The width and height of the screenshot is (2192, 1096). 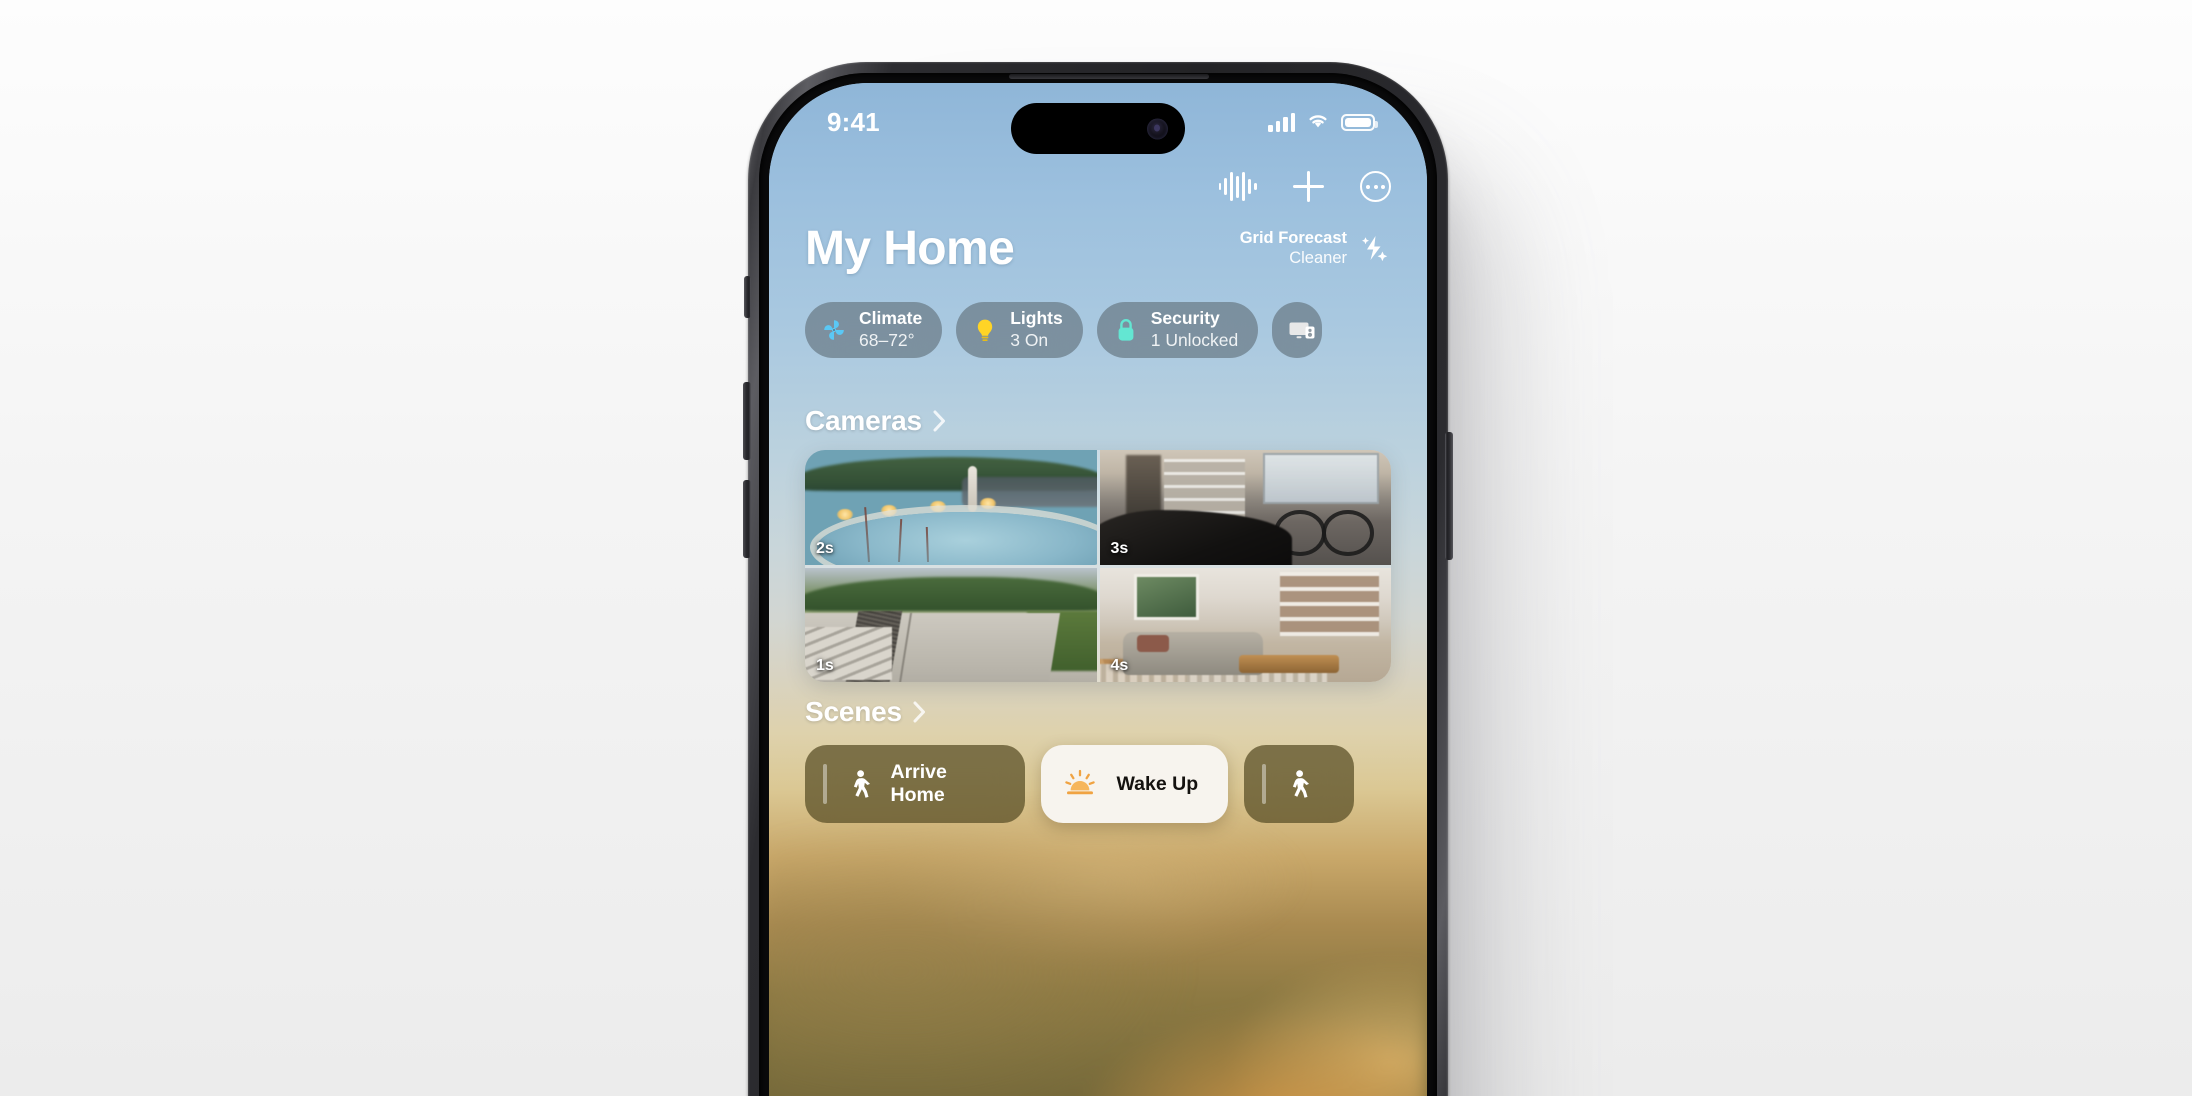 What do you see at coordinates (1318, 257) in the screenshot?
I see `grid-forecast-value: Cleaner` at bounding box center [1318, 257].